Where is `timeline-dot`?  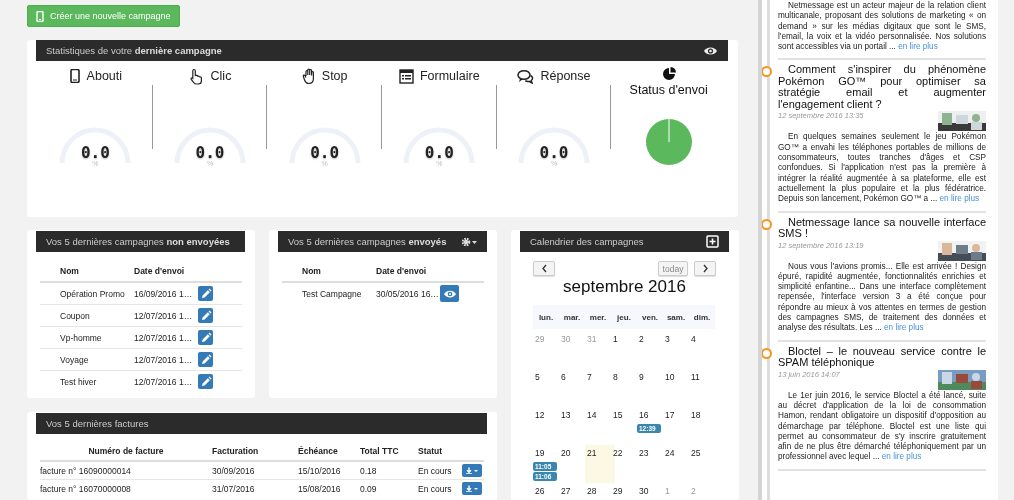 timeline-dot is located at coordinates (767, 72).